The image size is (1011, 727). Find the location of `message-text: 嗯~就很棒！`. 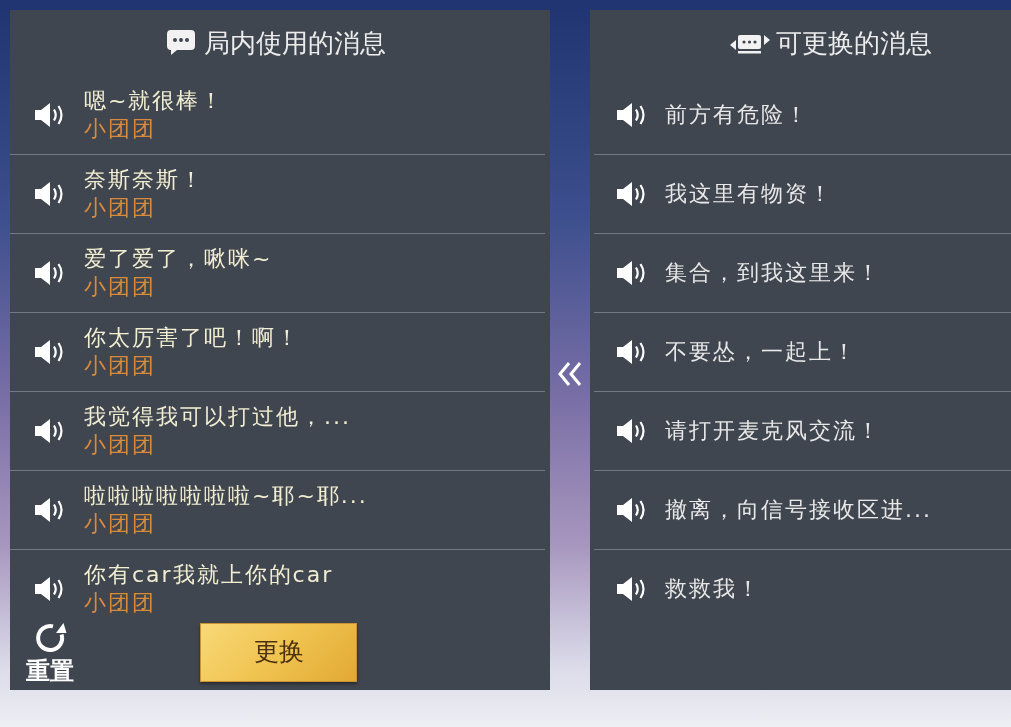

message-text: 嗯~就很棒！ is located at coordinates (154, 100).